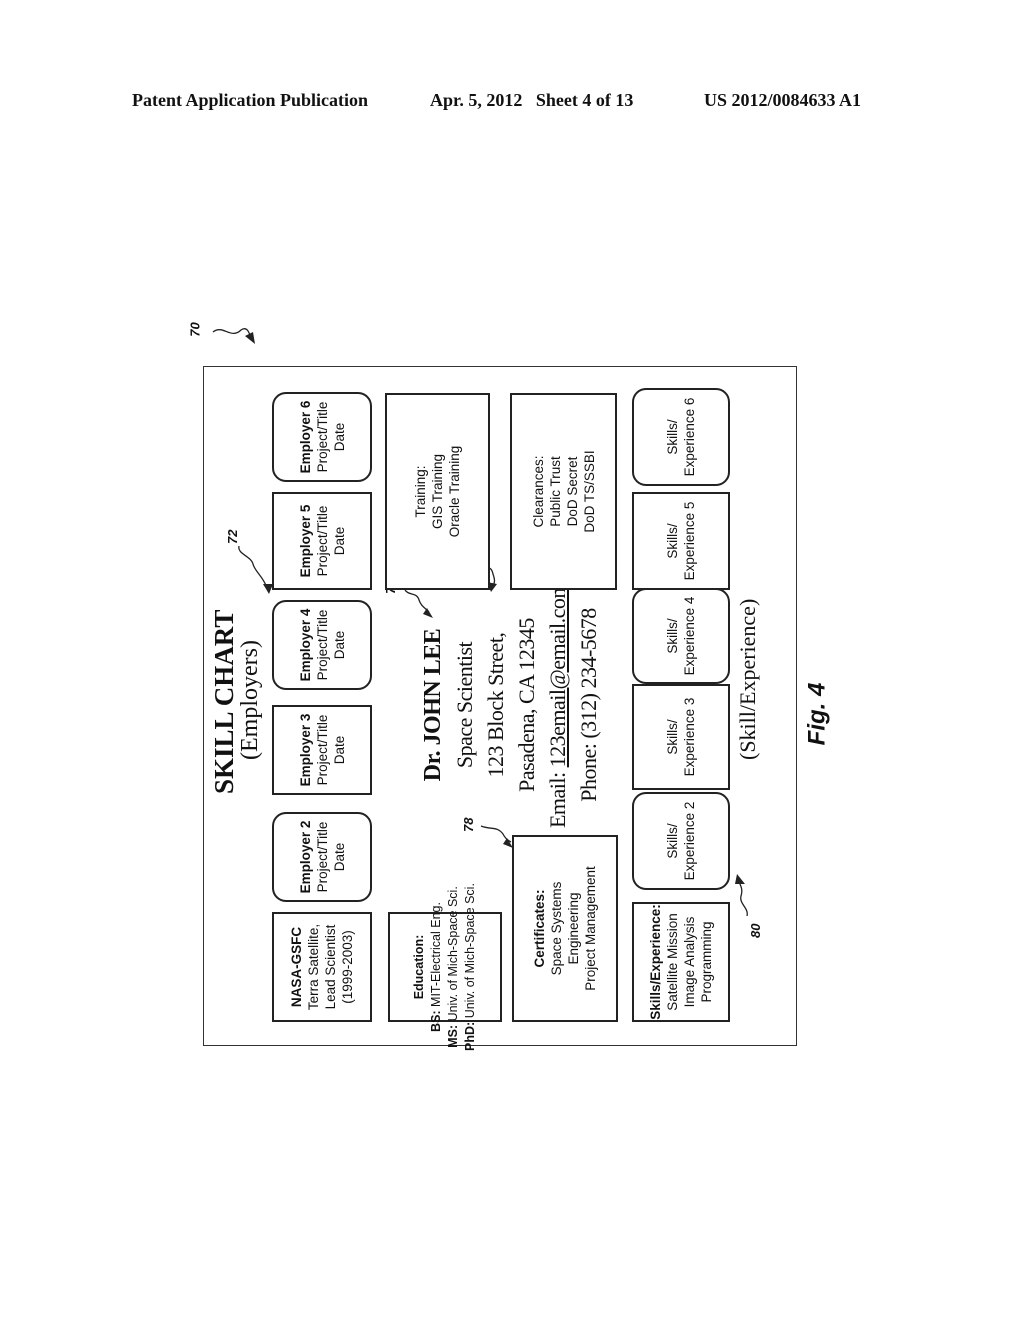 The image size is (1024, 1320). What do you see at coordinates (454, 491) in the screenshot?
I see `training-item: Oracle Training` at bounding box center [454, 491].